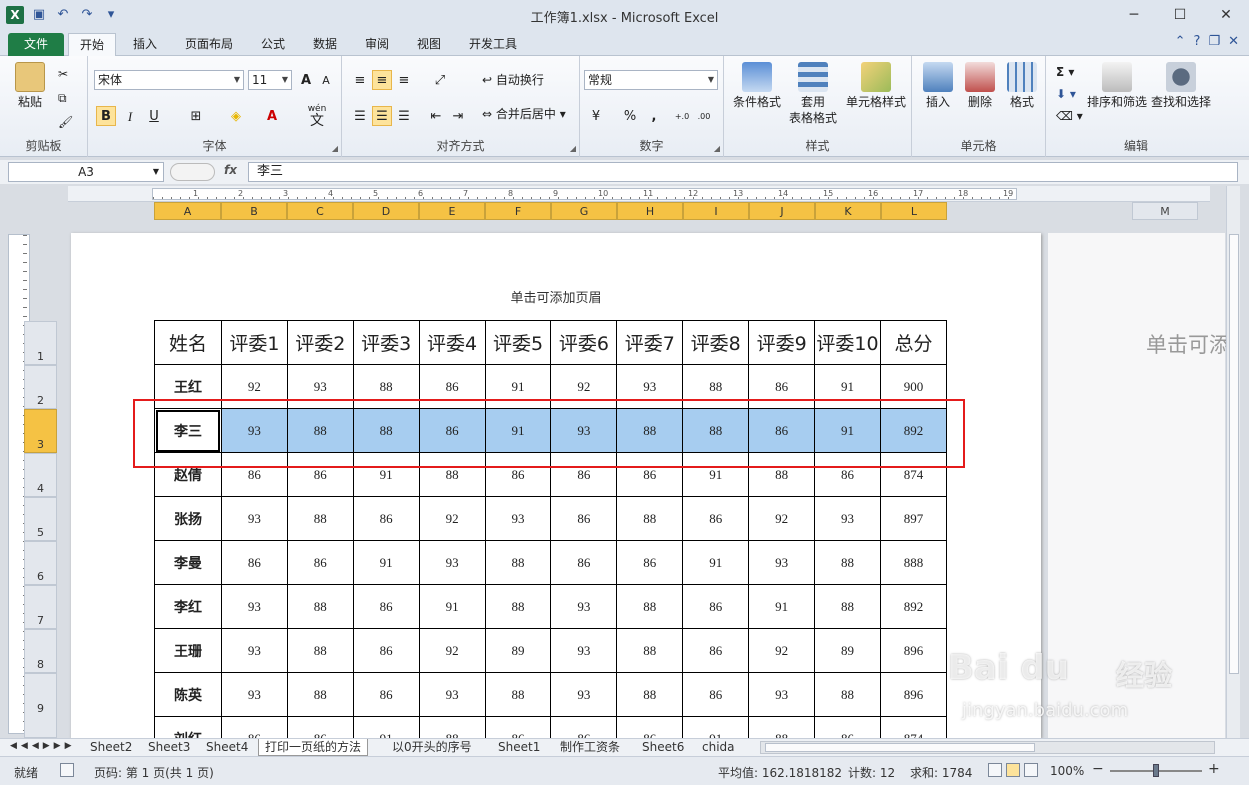 The width and height of the screenshot is (1249, 785). Describe the element at coordinates (1066, 94) in the screenshot. I see `fill-icon: ⬇ ▾` at that location.